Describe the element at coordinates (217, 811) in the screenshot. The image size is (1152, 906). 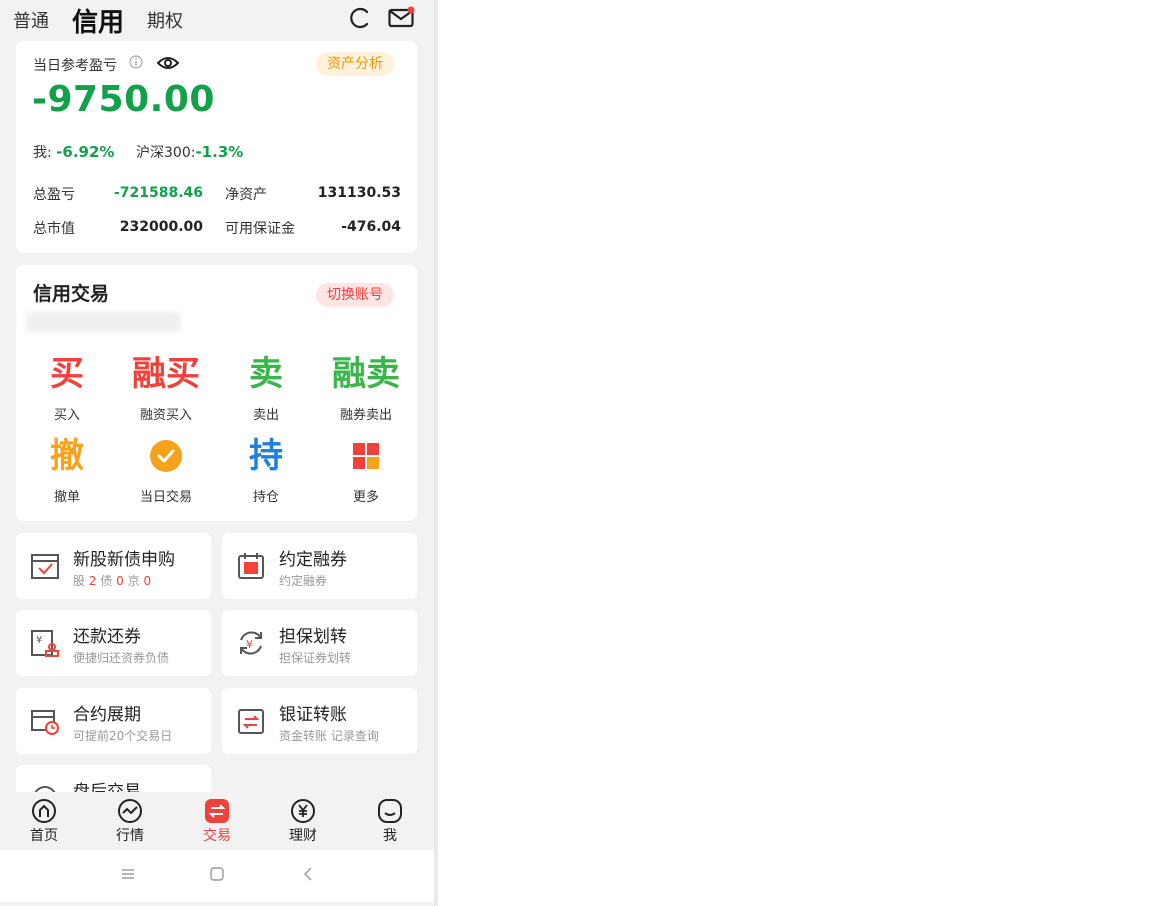
I see `trade-icon` at that location.